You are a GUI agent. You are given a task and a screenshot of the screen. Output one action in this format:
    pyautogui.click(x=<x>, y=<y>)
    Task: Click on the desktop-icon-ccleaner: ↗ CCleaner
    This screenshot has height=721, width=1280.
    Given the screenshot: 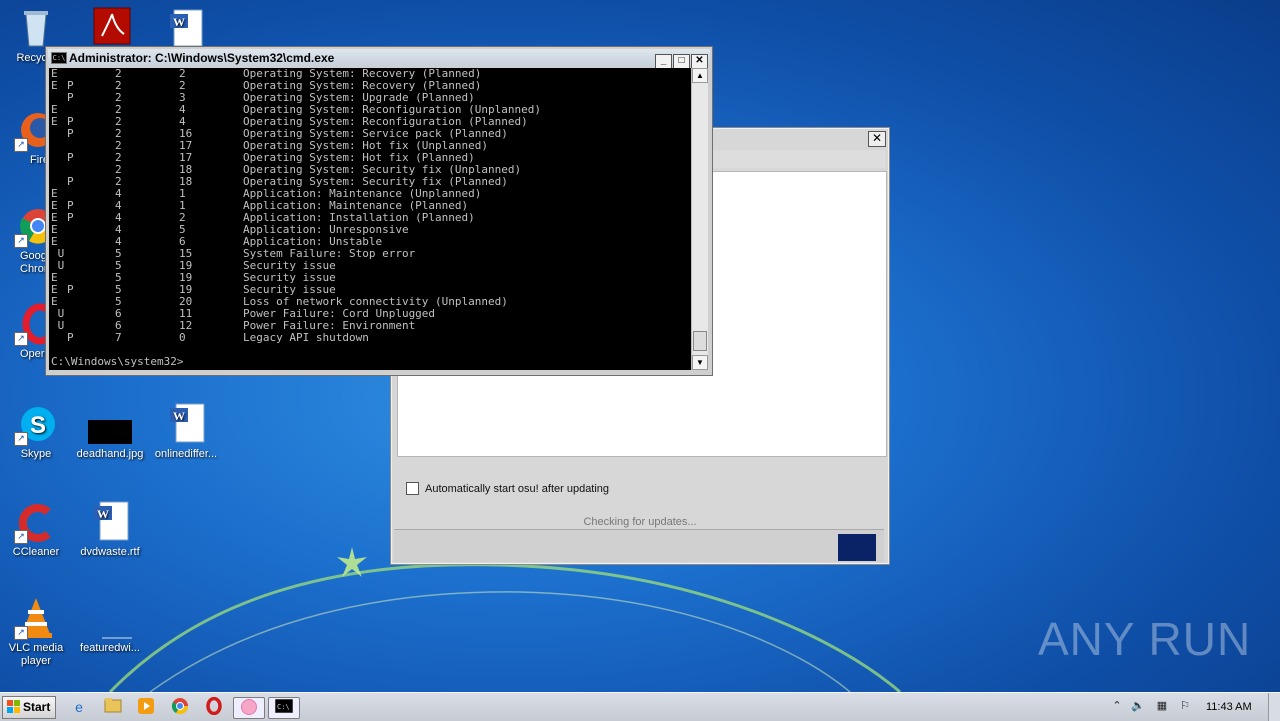 What is the action you would take?
    pyautogui.click(x=36, y=529)
    